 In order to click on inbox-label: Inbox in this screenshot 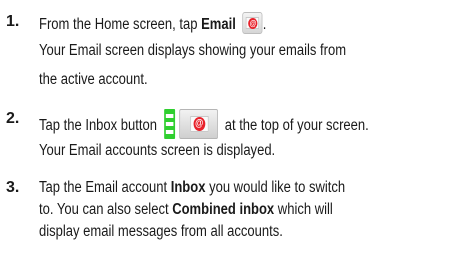, I will do `click(188, 187)`.